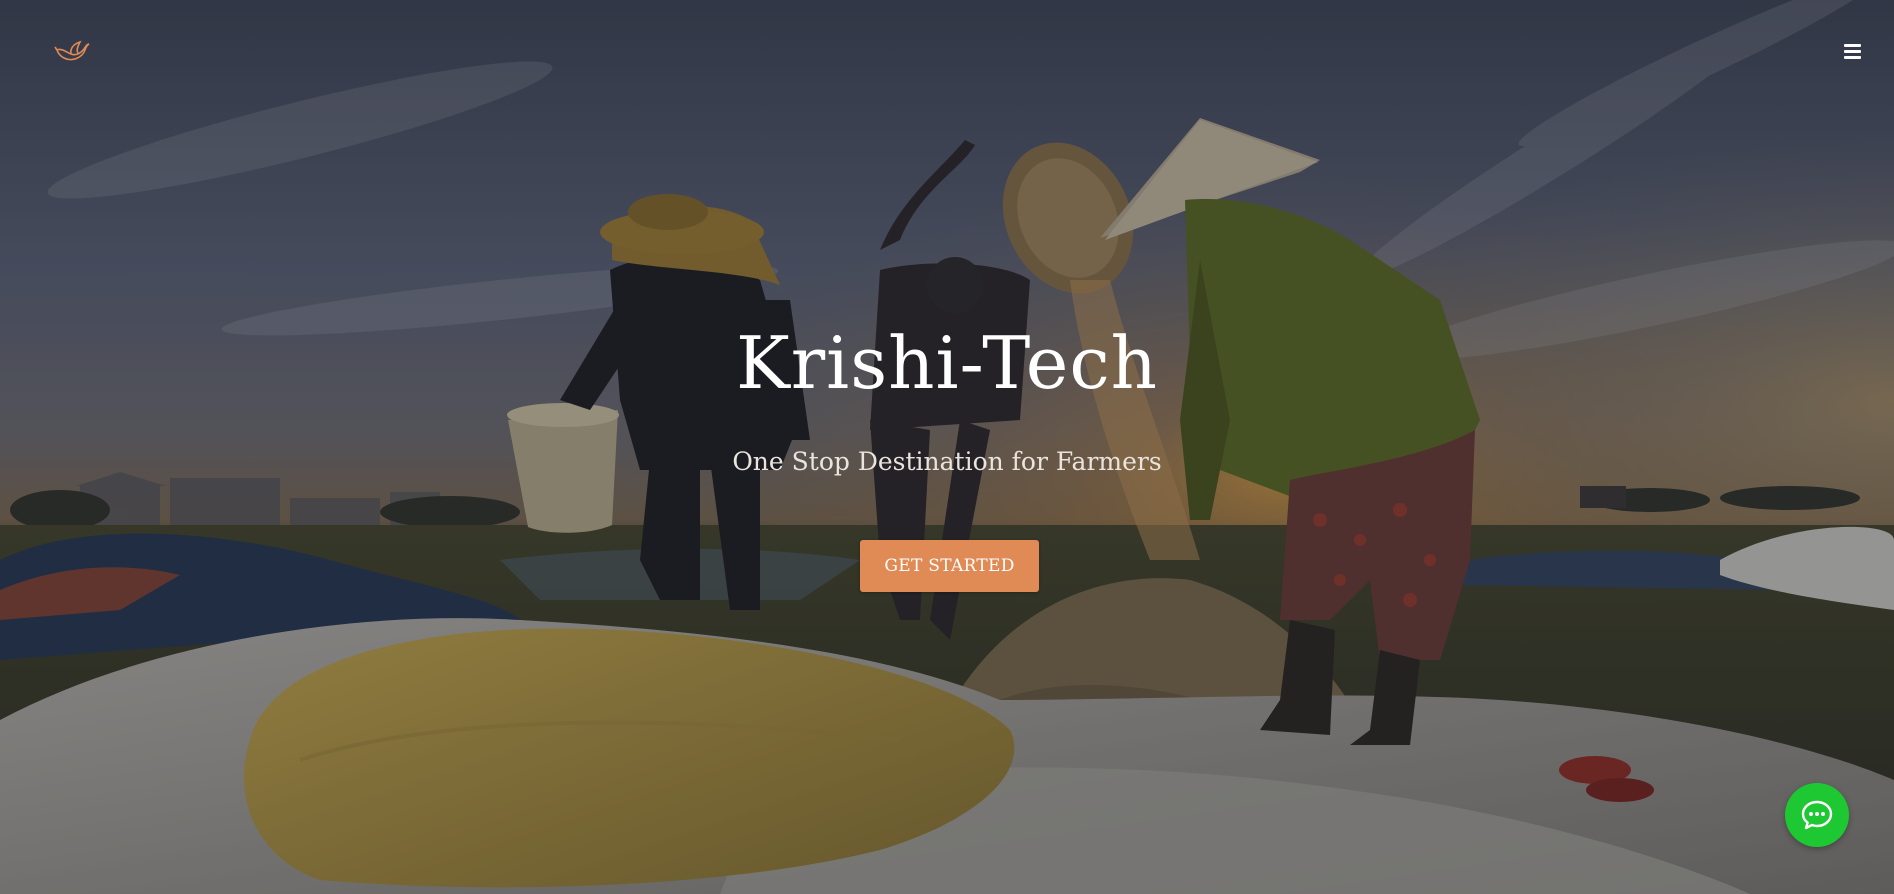 The image size is (1894, 894). I want to click on hero-title: Krishi-Tech, so click(947, 363).